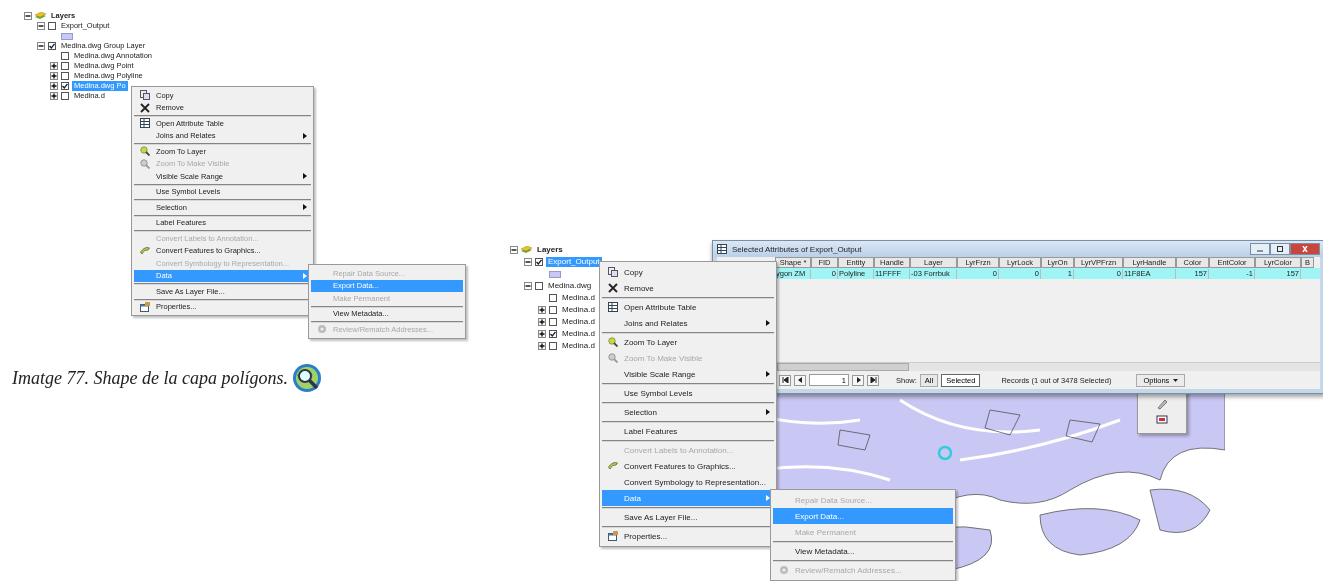 The width and height of the screenshot is (1323, 581). What do you see at coordinates (688, 323) in the screenshot?
I see `menu-item: Joins and Relates` at bounding box center [688, 323].